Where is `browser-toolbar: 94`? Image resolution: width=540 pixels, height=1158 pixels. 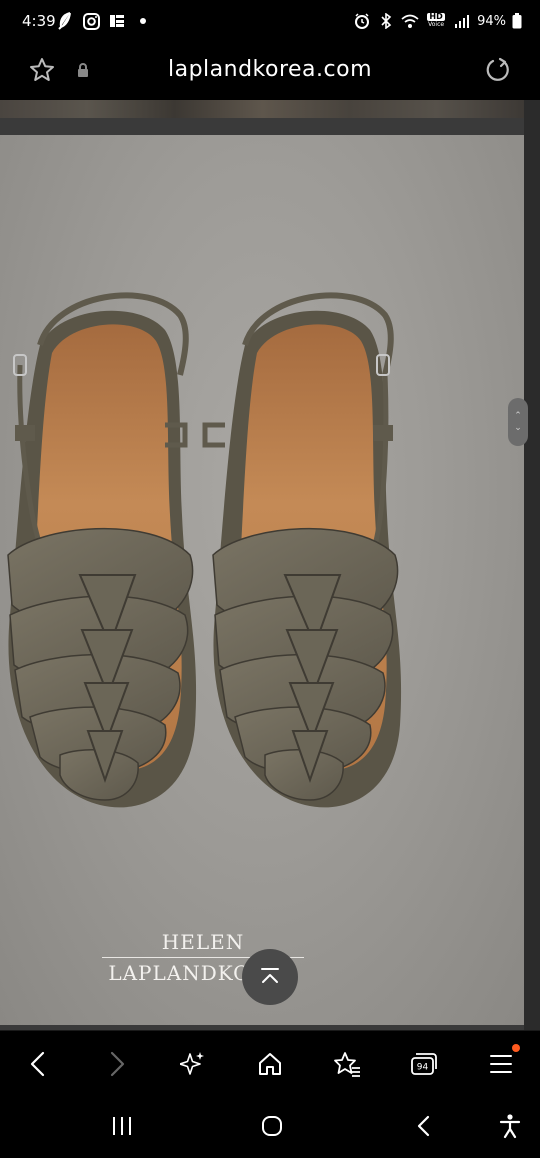 browser-toolbar: 94 is located at coordinates (270, 1063).